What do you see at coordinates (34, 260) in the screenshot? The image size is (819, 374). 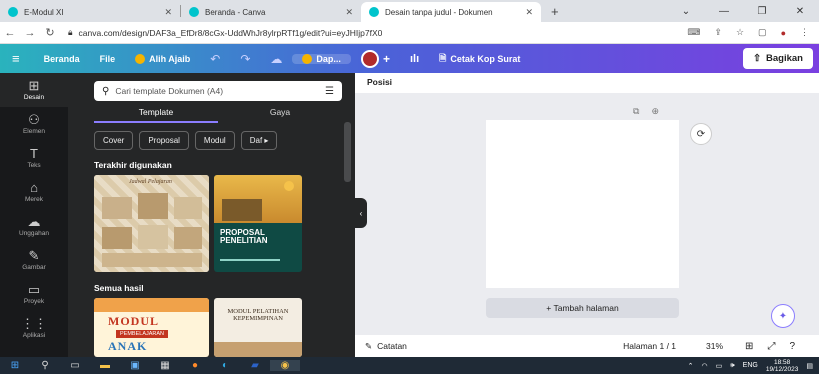 I see `rail-item-gambar: ✎ Gambar` at bounding box center [34, 260].